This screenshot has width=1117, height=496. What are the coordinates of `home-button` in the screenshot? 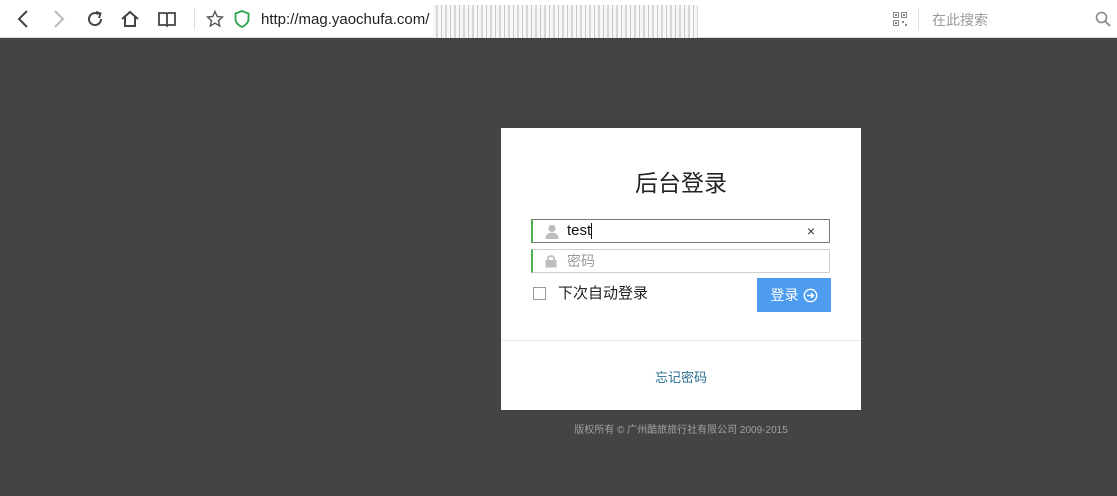 It's located at (130, 19).